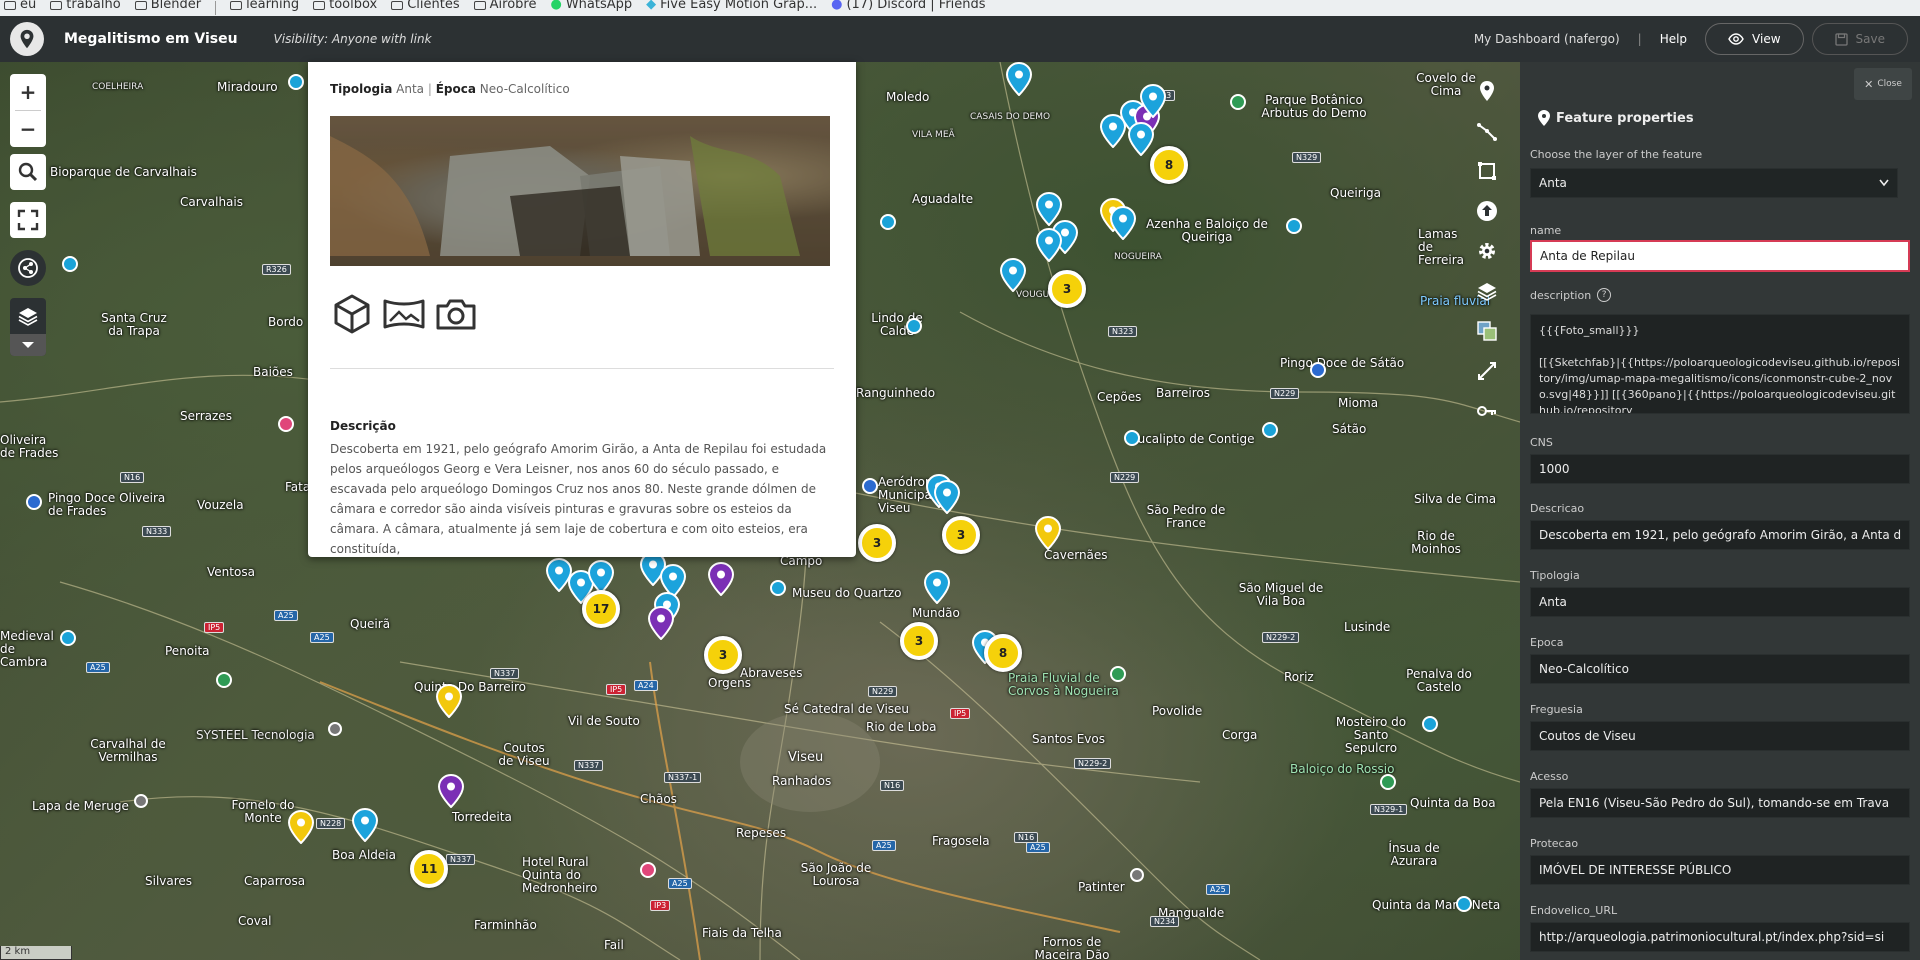  Describe the element at coordinates (28, 220) in the screenshot. I see `fullscreen-button` at that location.